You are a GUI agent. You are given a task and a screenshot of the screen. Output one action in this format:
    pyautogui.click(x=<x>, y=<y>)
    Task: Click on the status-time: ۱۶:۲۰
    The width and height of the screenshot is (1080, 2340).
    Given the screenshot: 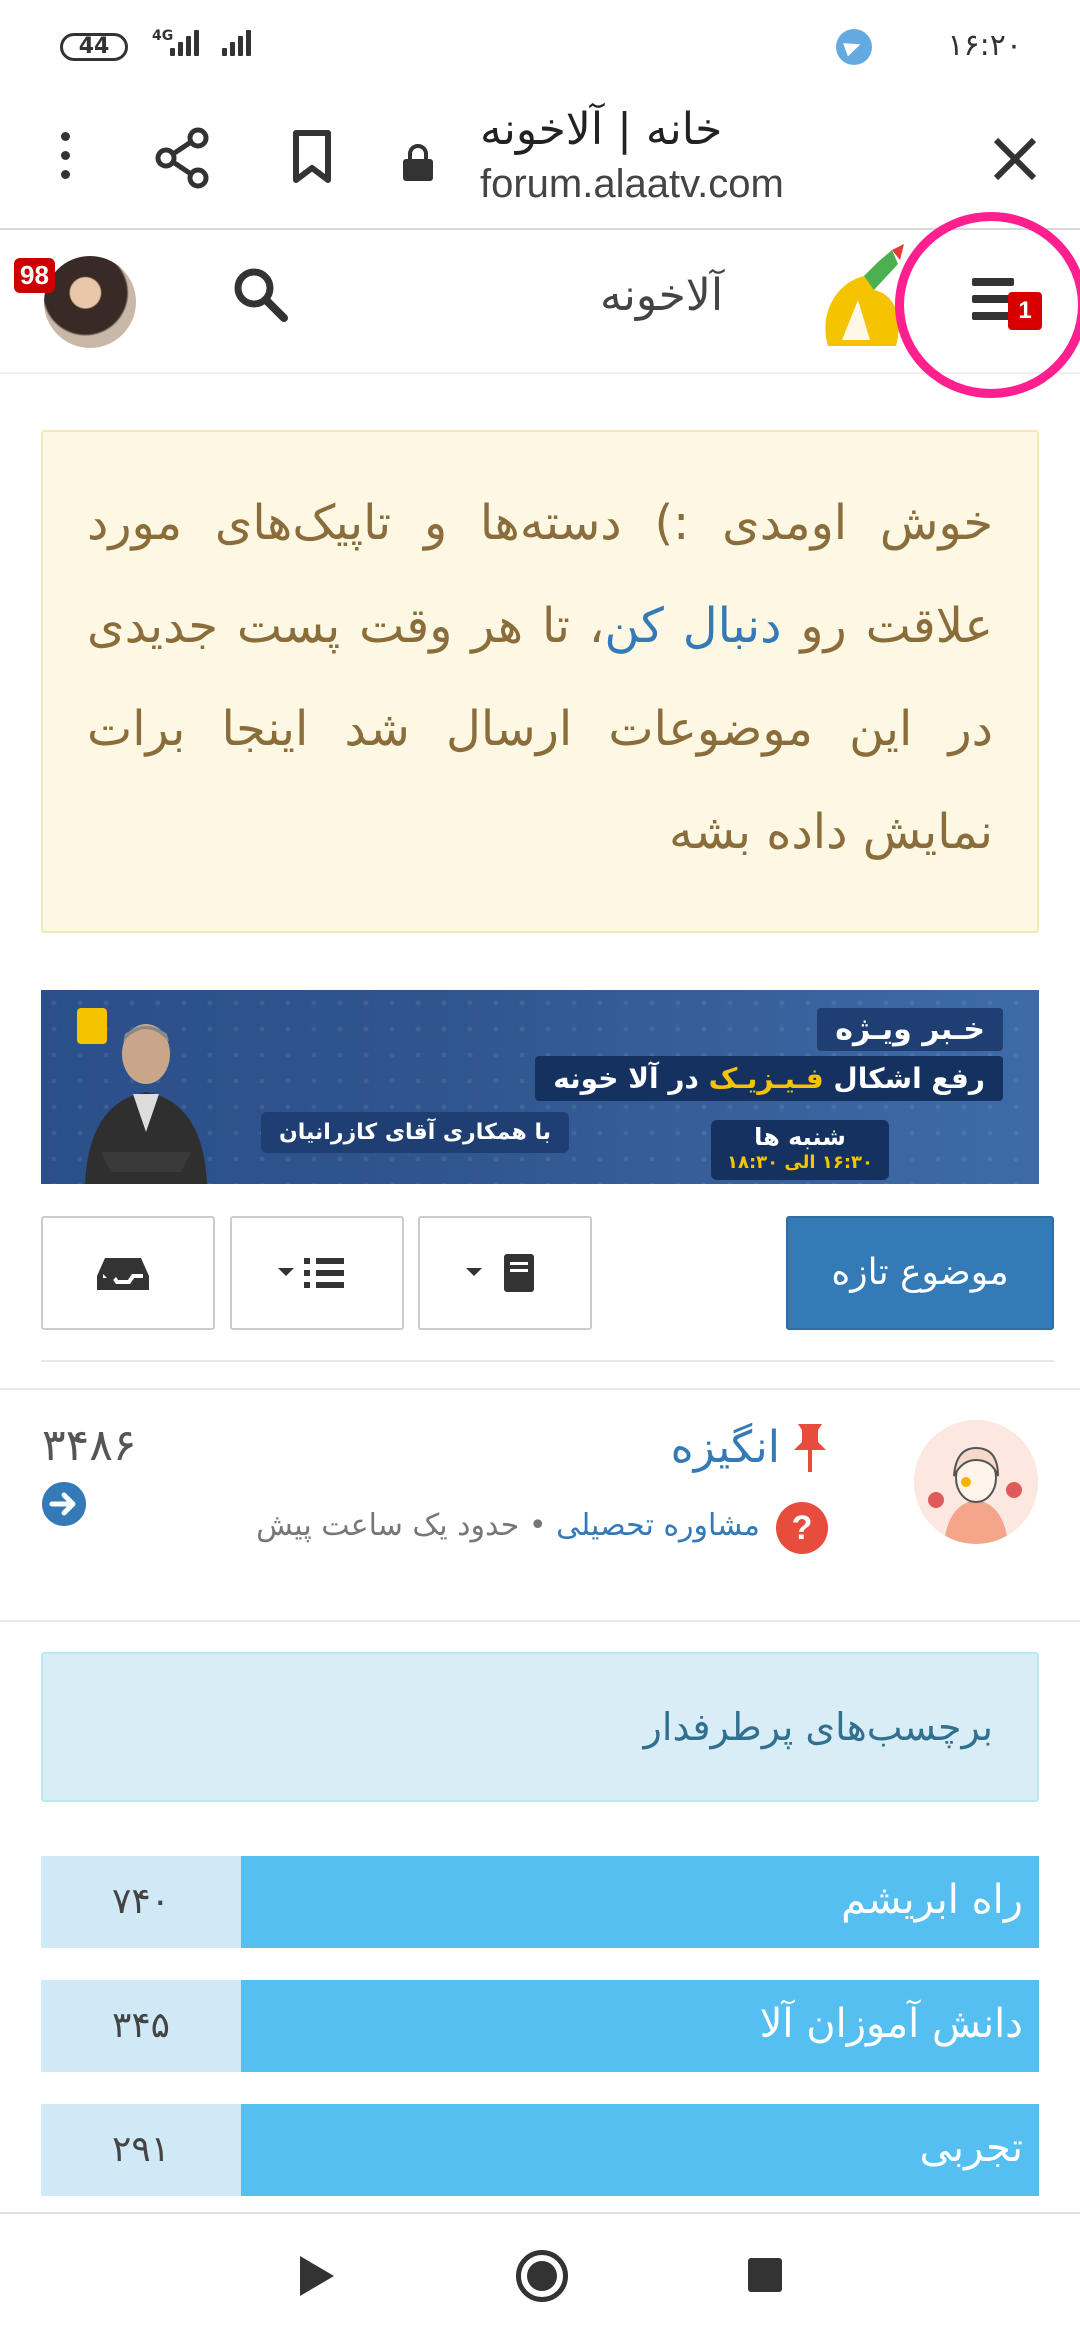 What is the action you would take?
    pyautogui.click(x=984, y=45)
    